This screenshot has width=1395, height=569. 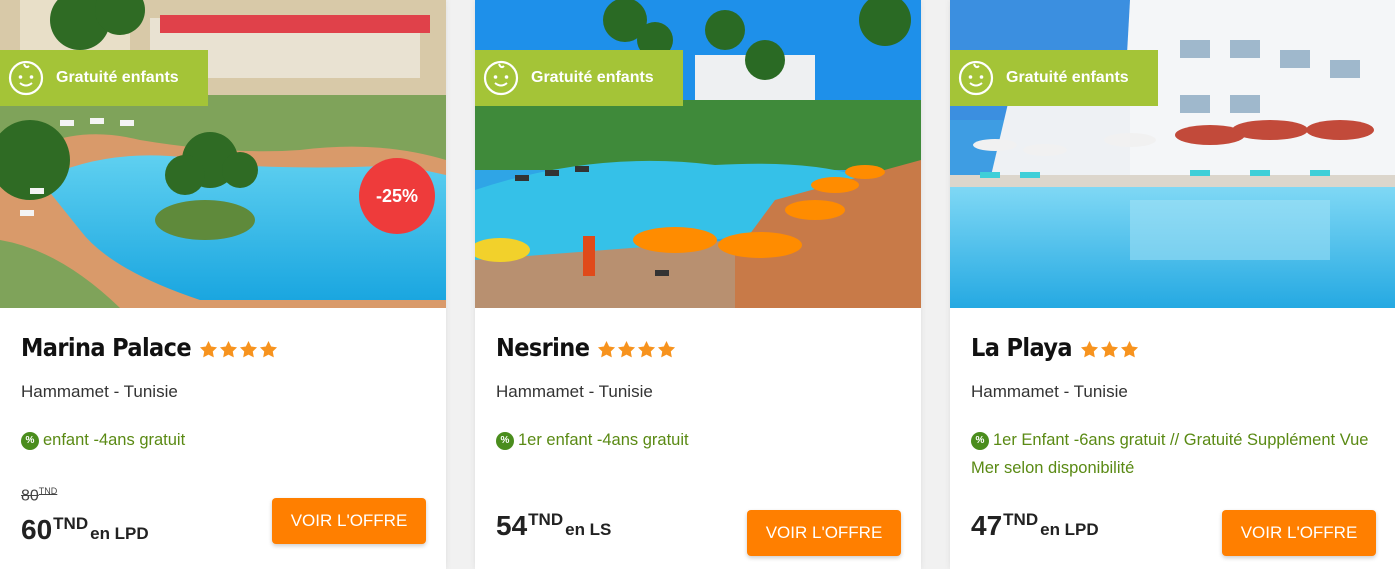 I want to click on hotel-name: Marina Palace, so click(x=106, y=347).